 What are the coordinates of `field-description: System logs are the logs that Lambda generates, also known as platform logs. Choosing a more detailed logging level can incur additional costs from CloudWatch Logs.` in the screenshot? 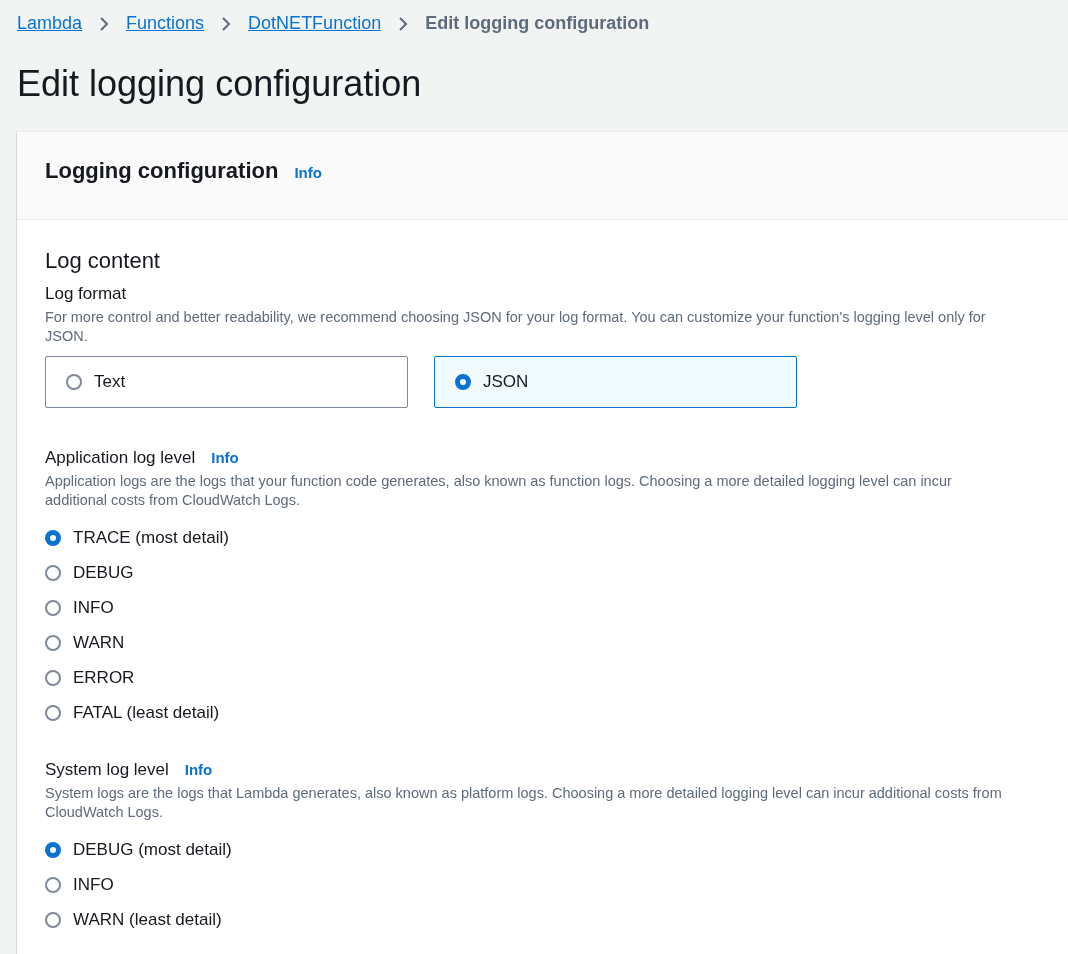 It's located at (524, 803).